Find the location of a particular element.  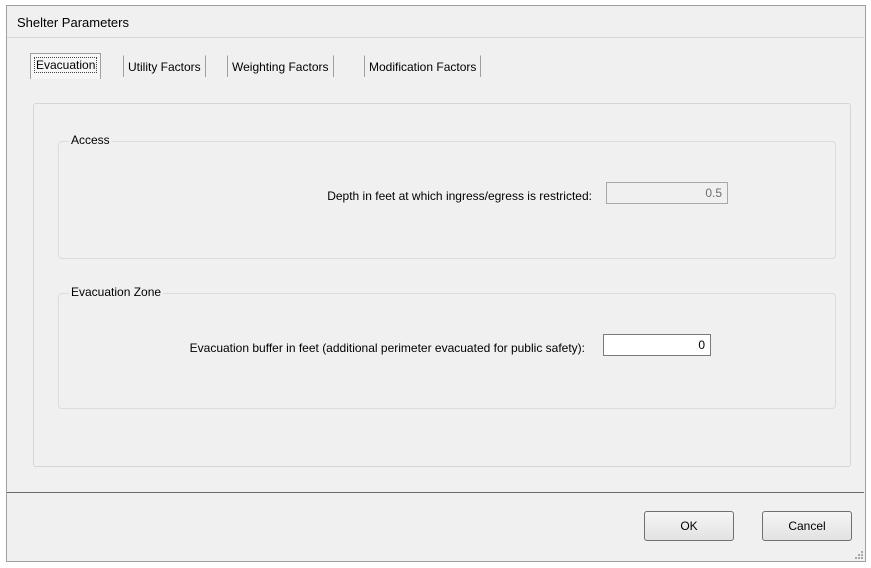

access-group-title: Access is located at coordinates (90, 140).